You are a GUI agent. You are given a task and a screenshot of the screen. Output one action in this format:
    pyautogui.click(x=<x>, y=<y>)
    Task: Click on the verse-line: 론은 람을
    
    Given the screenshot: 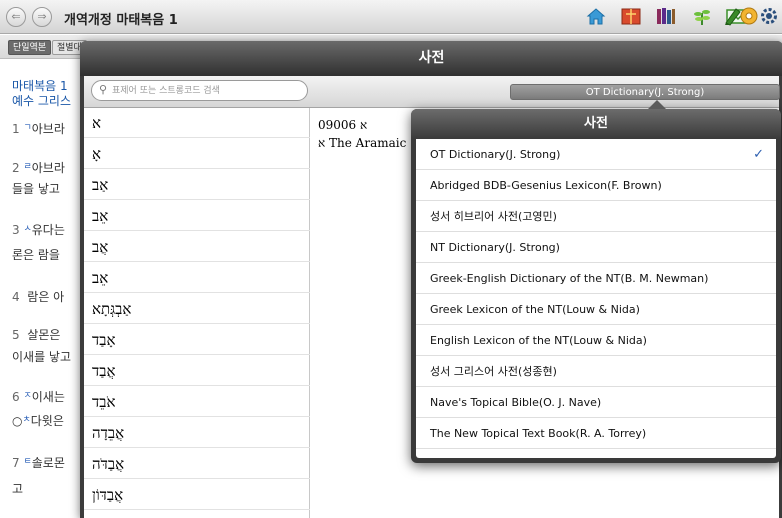 What is the action you would take?
    pyautogui.click(x=36, y=254)
    